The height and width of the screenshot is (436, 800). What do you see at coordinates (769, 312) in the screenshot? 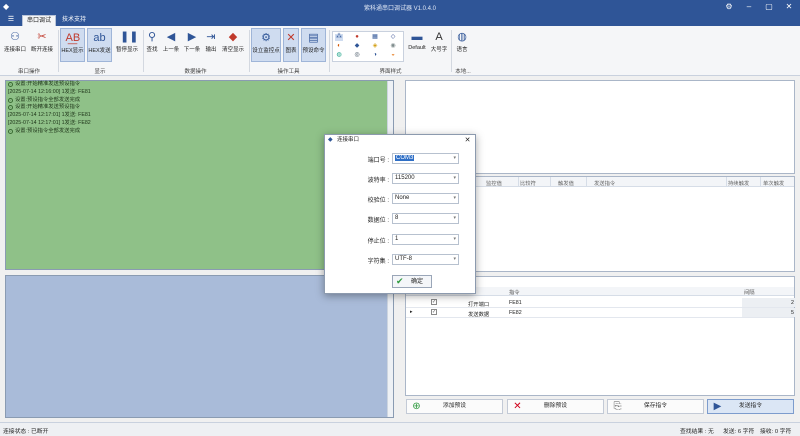
I see `row-interval-cell: 5` at bounding box center [769, 312].